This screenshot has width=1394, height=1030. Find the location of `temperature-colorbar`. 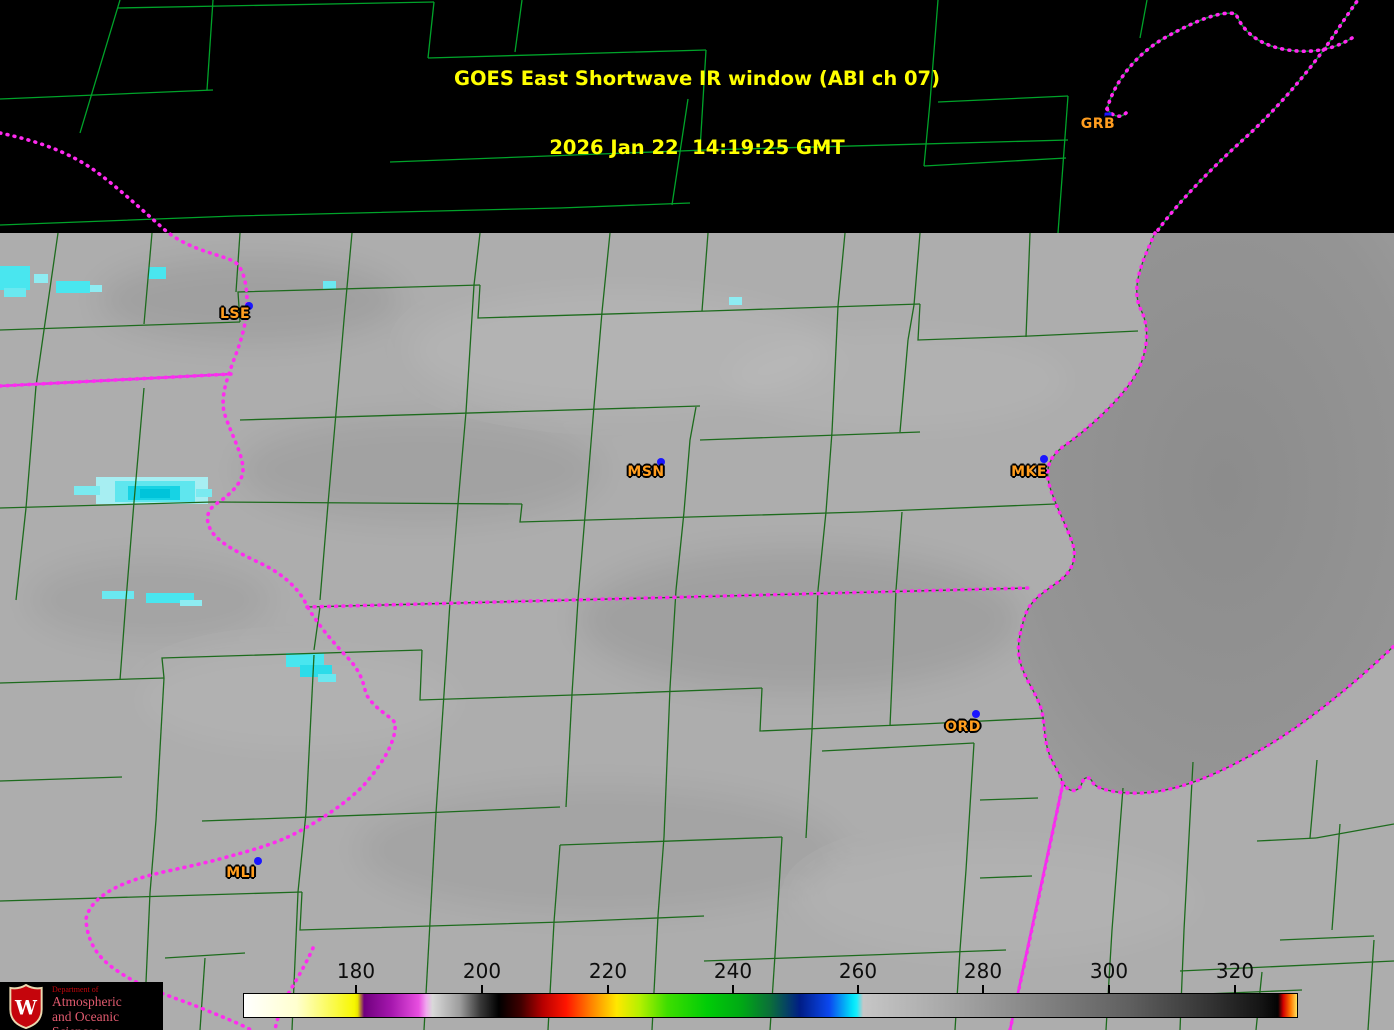

temperature-colorbar is located at coordinates (770, 1005).